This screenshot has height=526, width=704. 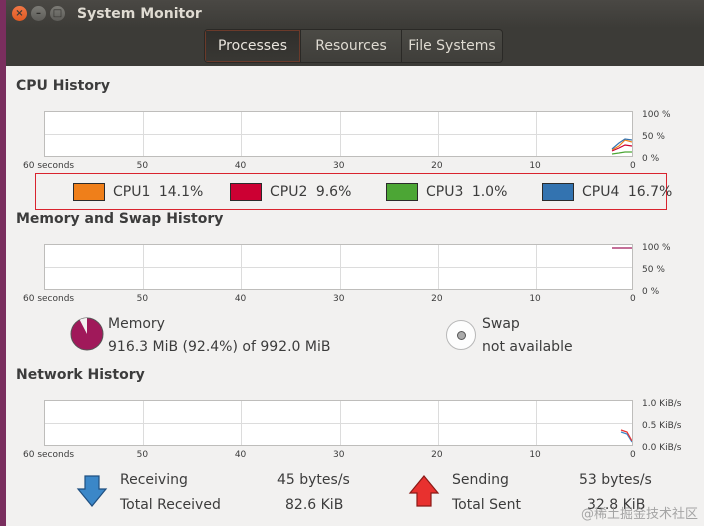 I want to click on receiving-rate: 45 bytes/s, so click(x=313, y=480).